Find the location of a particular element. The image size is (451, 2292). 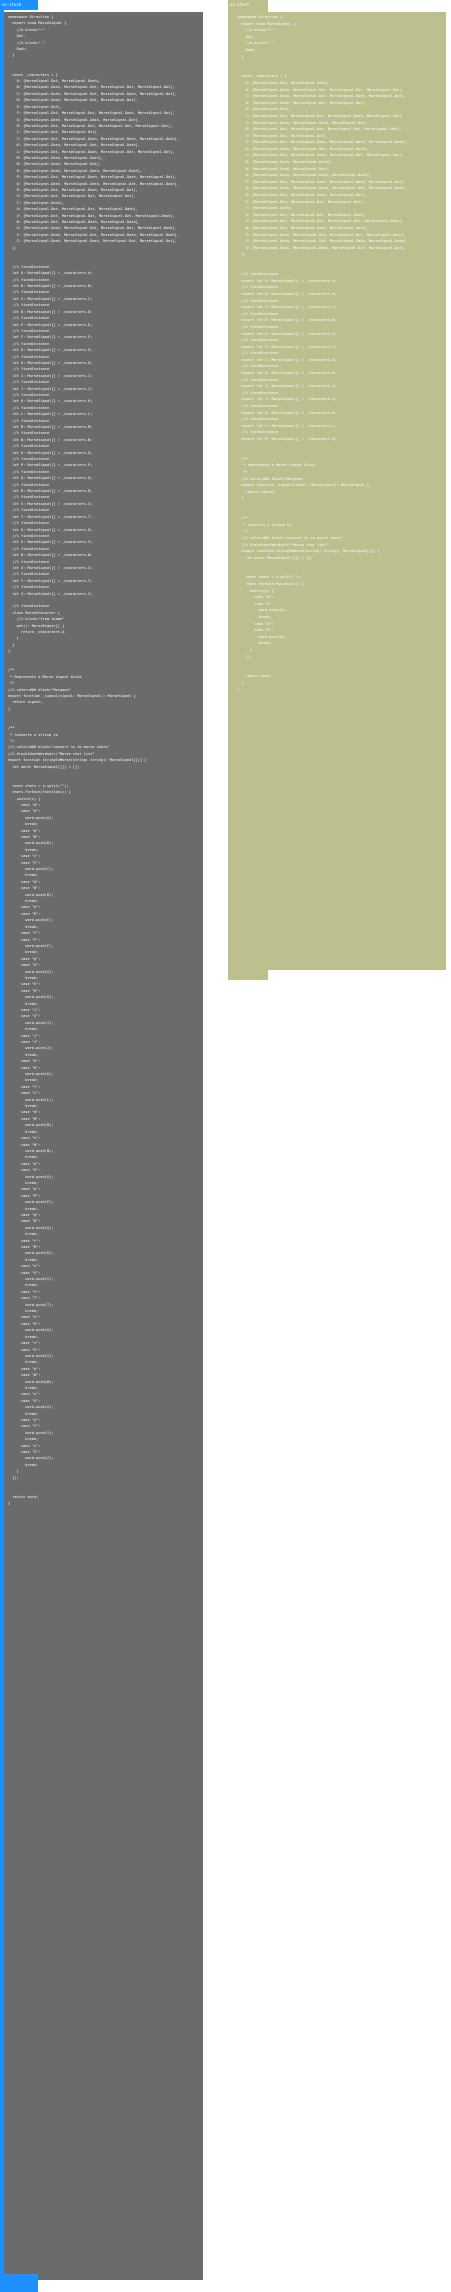

left-panel-header: ss-stuck is located at coordinates (19, 5).